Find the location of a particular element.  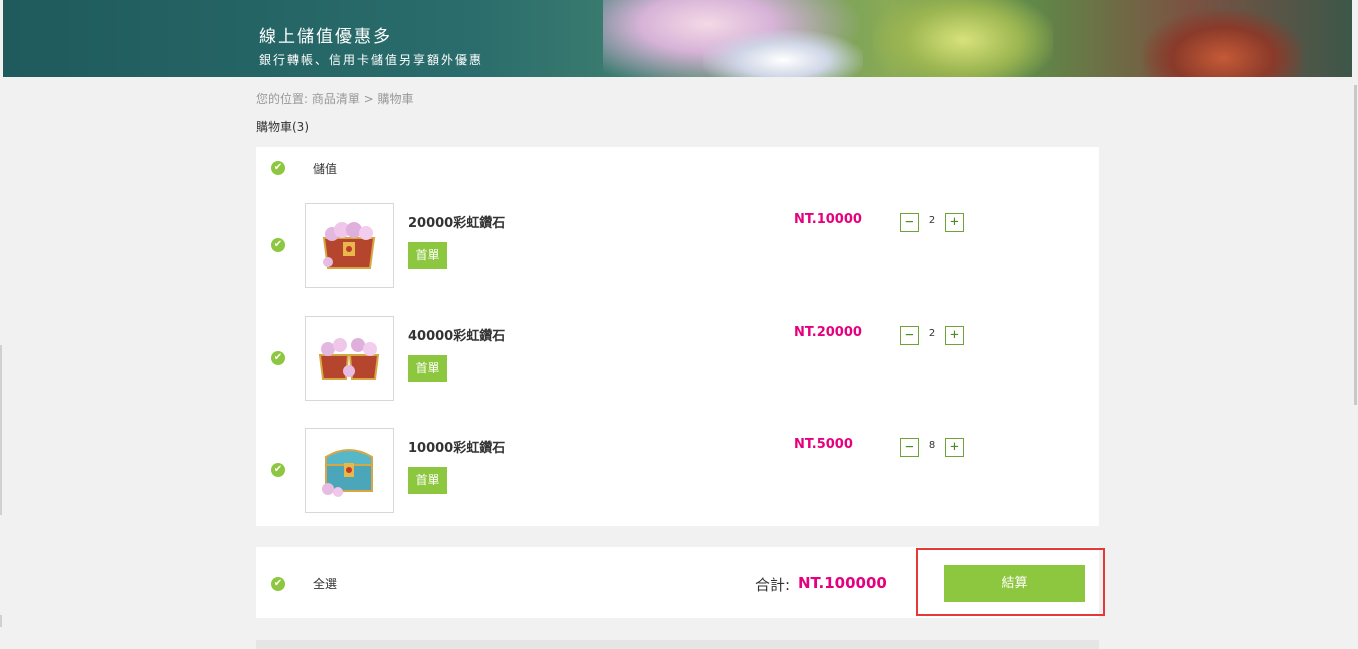

total-value: NT.100000 is located at coordinates (842, 583).